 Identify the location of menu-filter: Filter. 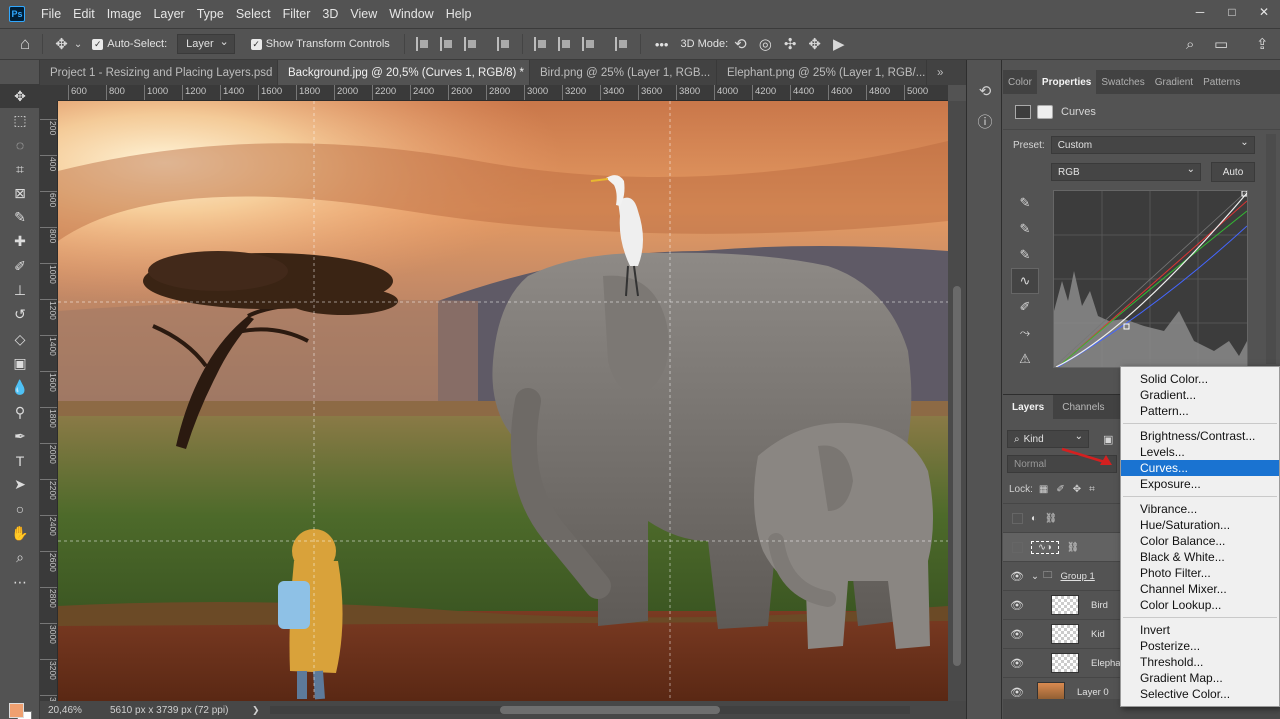
(297, 14).